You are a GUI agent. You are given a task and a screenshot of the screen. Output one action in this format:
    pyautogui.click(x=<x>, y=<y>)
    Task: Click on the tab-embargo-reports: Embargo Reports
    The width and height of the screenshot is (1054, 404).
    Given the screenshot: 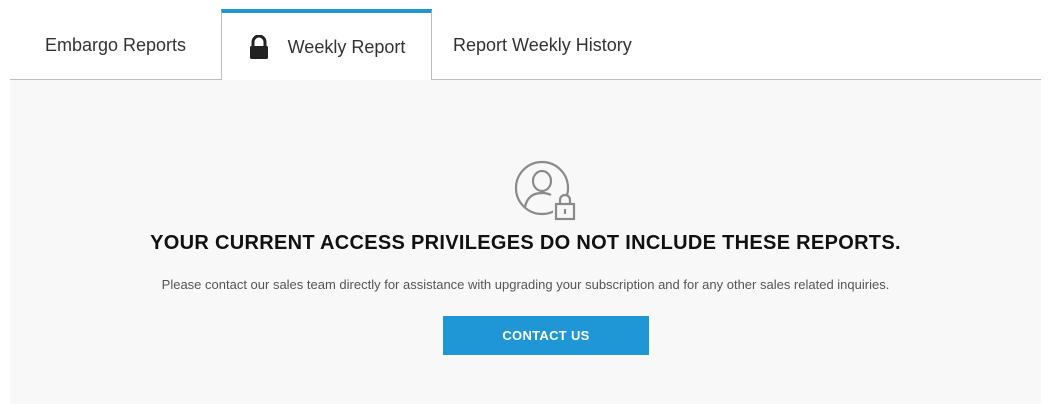 What is the action you would take?
    pyautogui.click(x=115, y=44)
    